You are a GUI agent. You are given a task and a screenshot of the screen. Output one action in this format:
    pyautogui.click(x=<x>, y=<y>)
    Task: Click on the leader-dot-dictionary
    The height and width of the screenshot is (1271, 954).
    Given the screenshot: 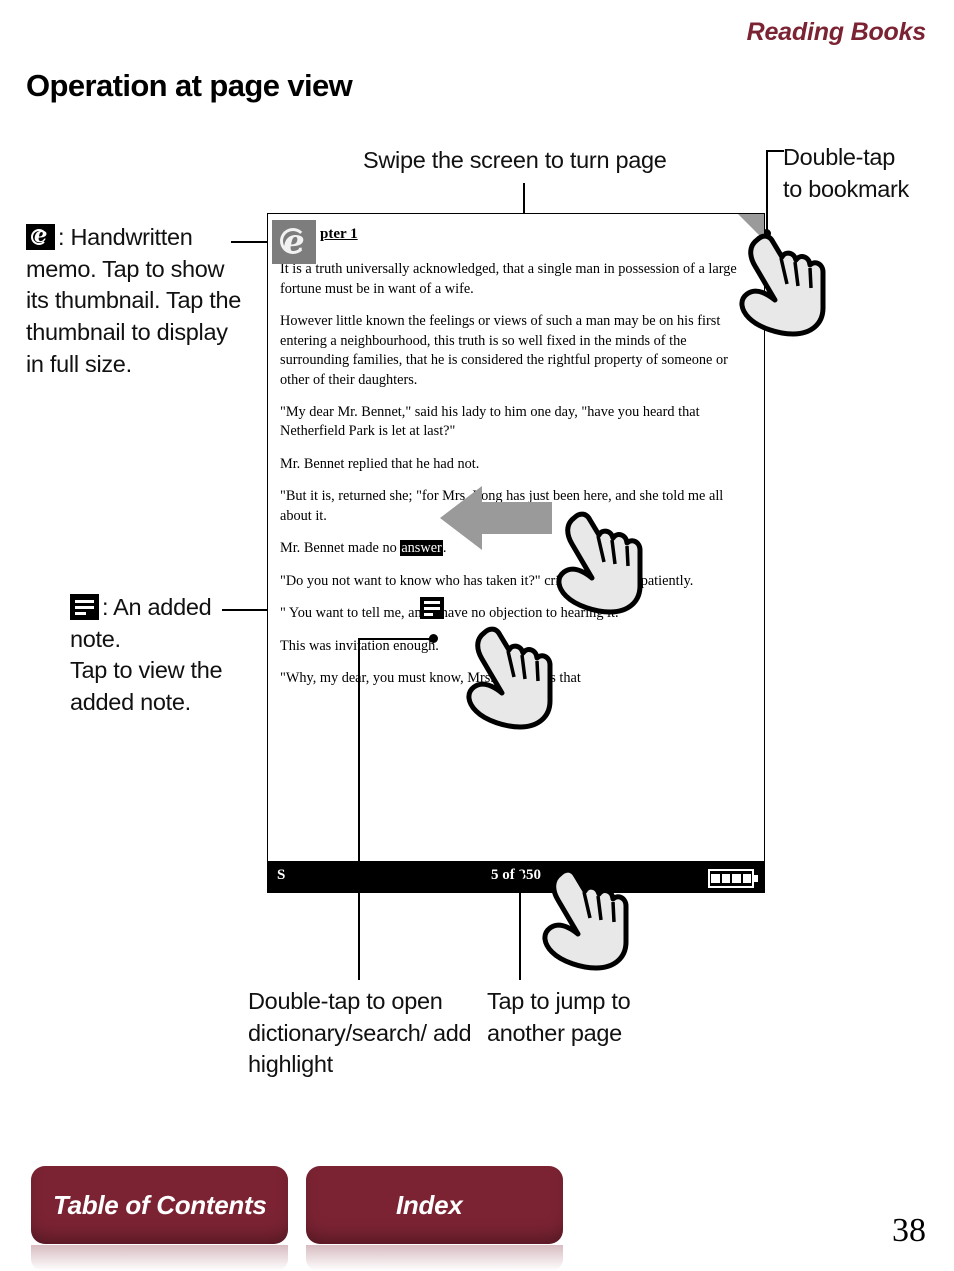 What is the action you would take?
    pyautogui.click(x=433, y=638)
    